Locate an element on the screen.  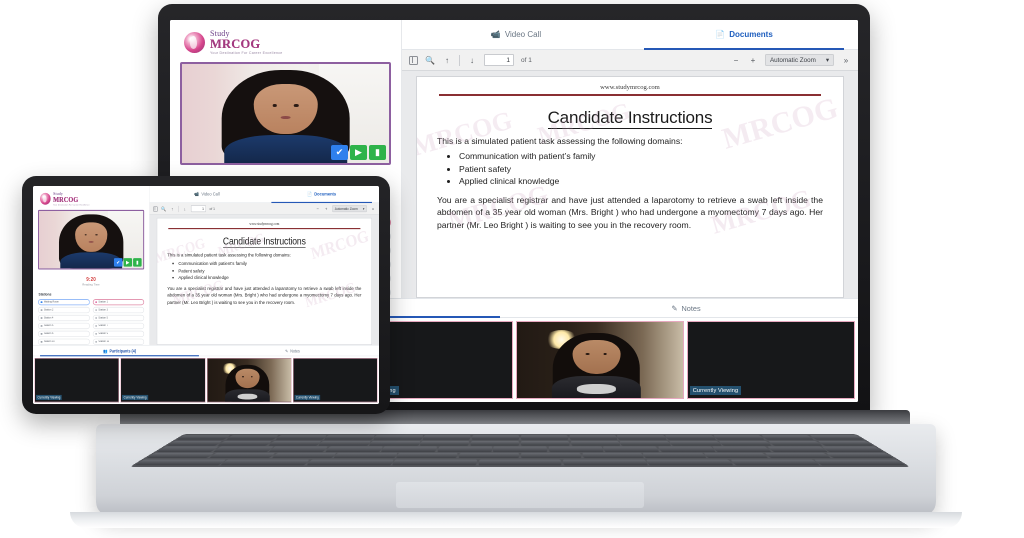
participants-tabbar: 👥 Participants (4) ✎ Notes is located at coordinates (206, 351).